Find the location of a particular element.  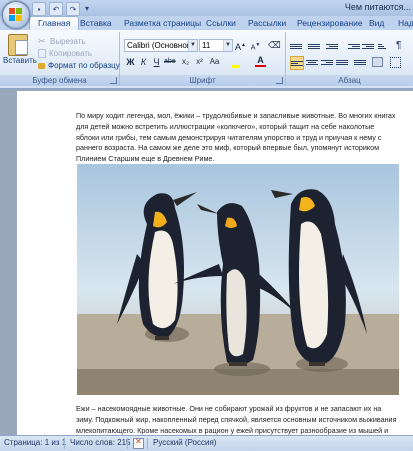

format-painter-icon is located at coordinates (41, 65).